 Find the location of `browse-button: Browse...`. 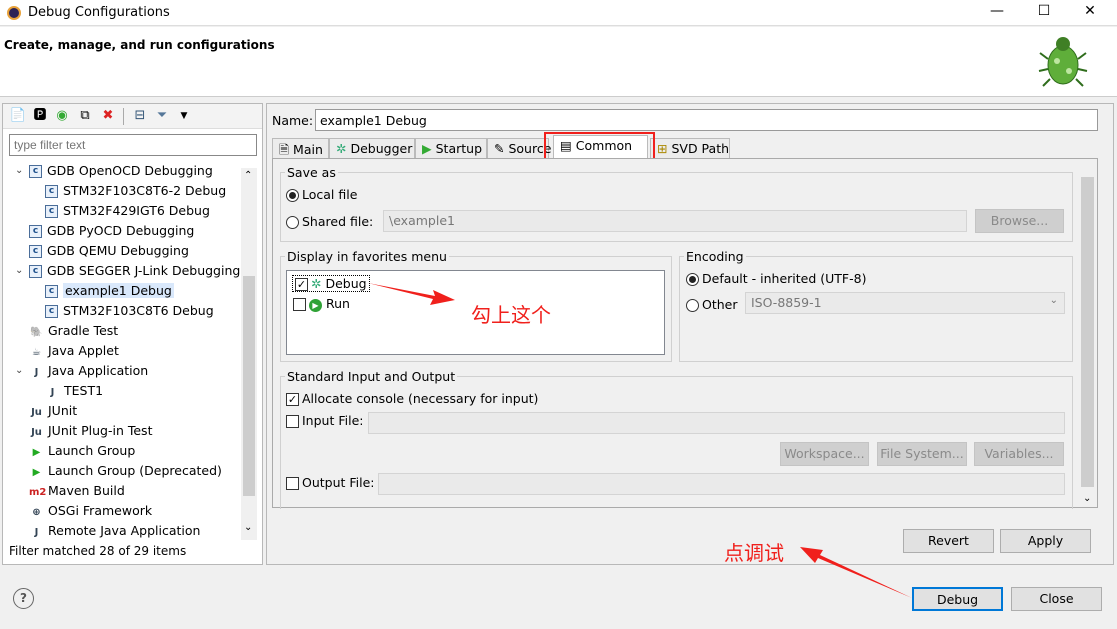

browse-button: Browse... is located at coordinates (1019, 221).